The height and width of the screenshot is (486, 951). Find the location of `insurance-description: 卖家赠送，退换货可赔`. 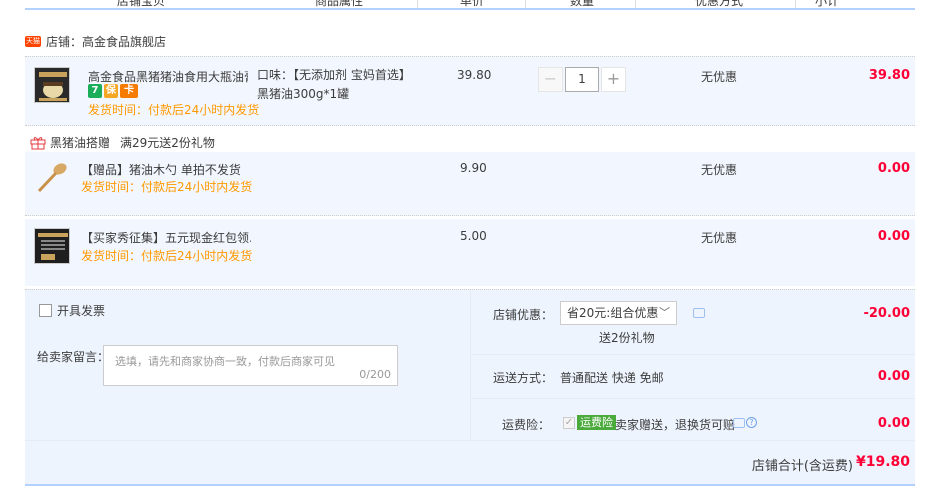

insurance-description: 卖家赠送，退换货可赔 is located at coordinates (675, 425).